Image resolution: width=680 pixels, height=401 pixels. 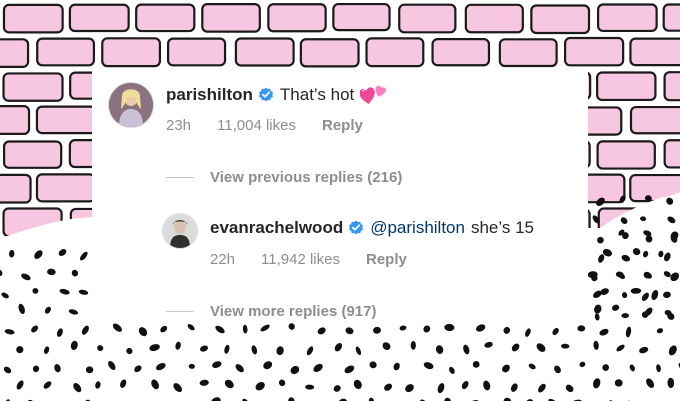 I want to click on view-previous-replies-label: View previous replies (216), so click(x=306, y=177).